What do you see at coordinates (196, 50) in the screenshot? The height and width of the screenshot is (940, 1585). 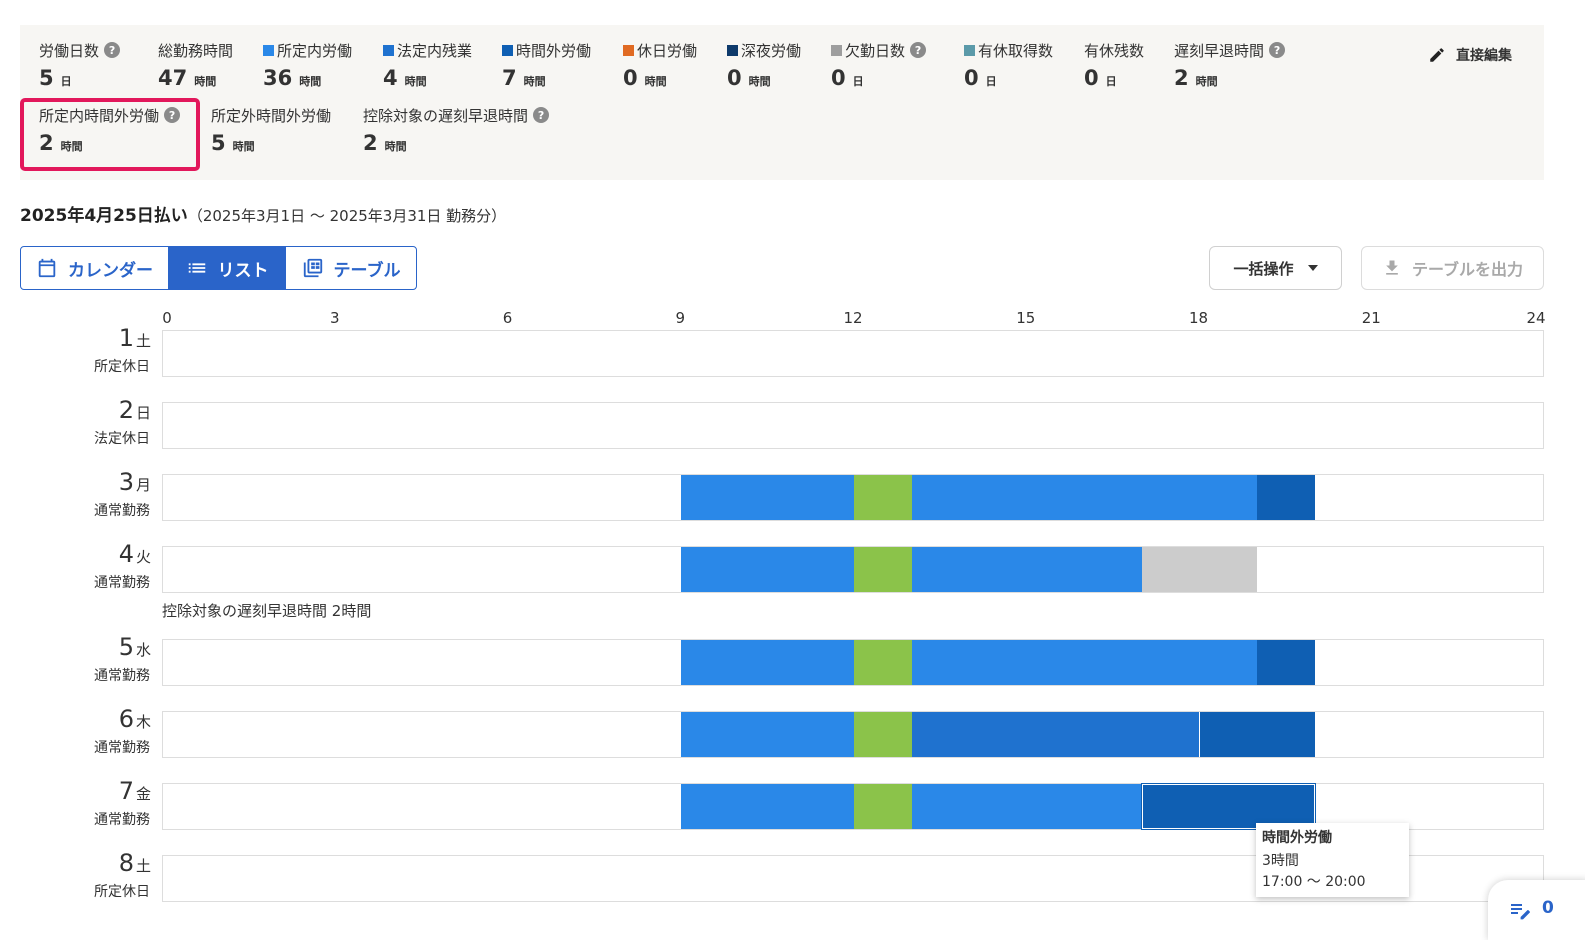 I see `stat-label: 総勤務時間` at bounding box center [196, 50].